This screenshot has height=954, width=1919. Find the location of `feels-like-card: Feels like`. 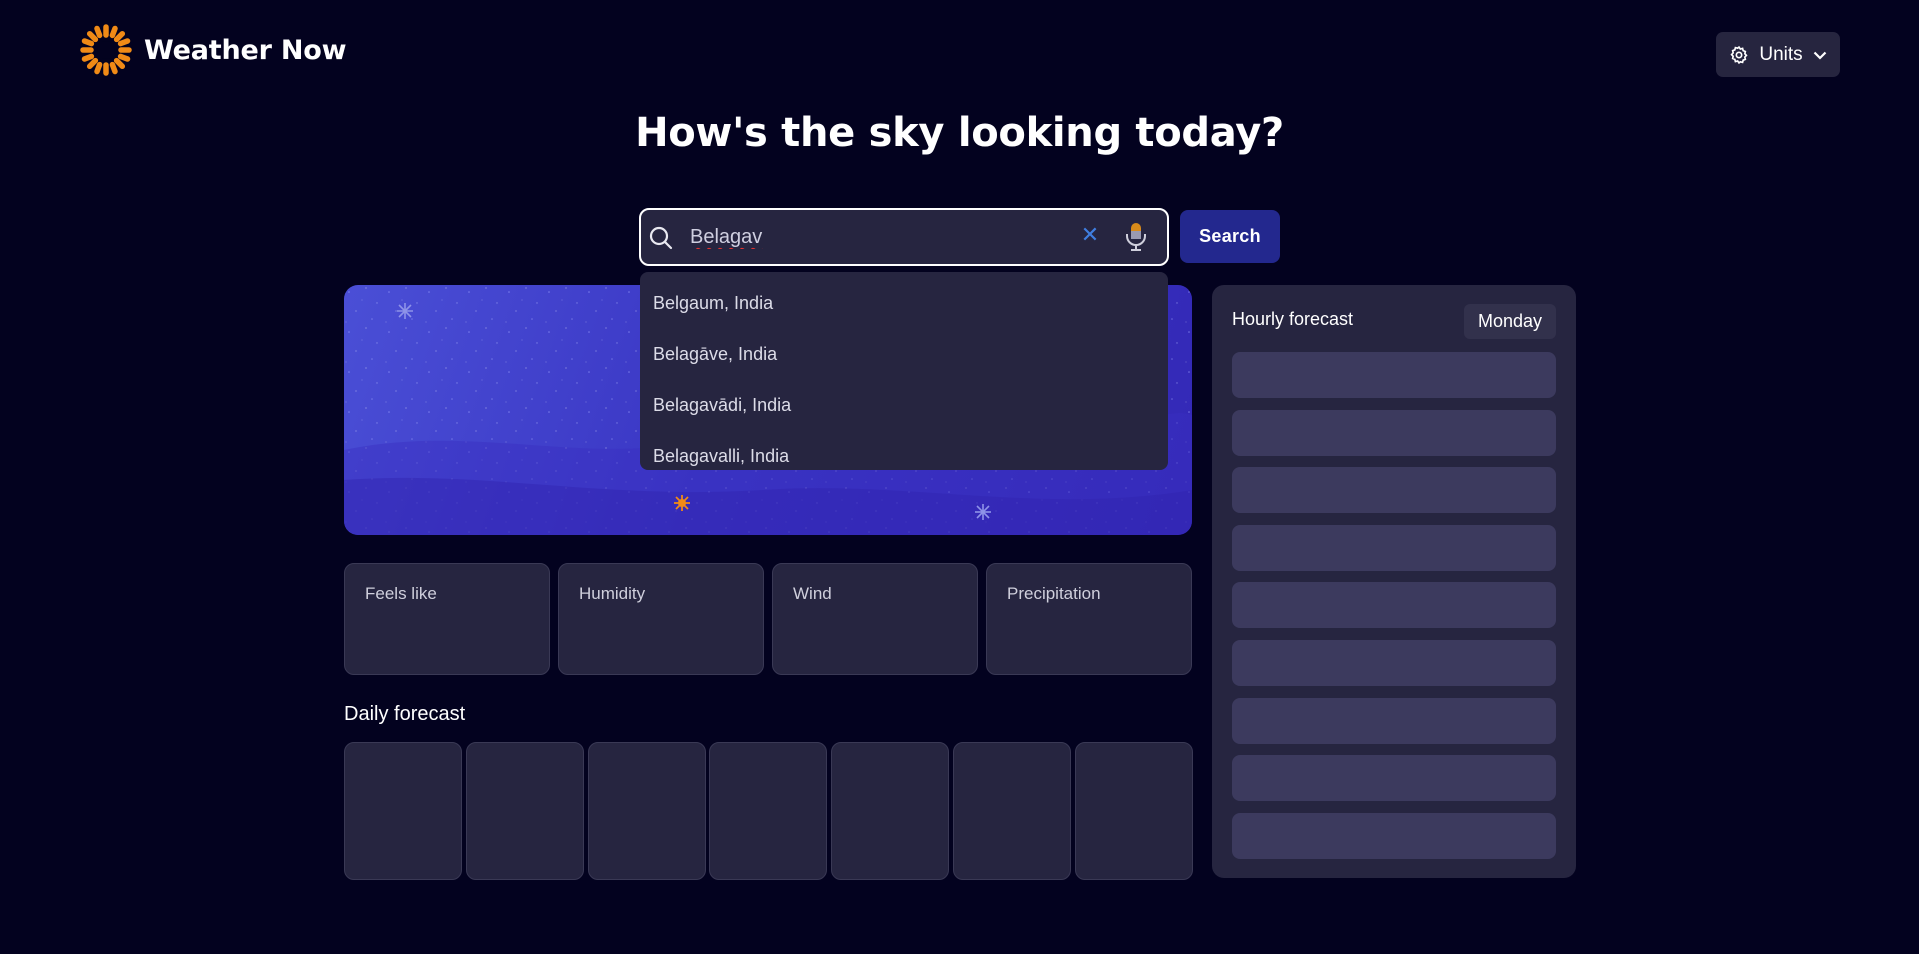

feels-like-card: Feels like is located at coordinates (447, 619).